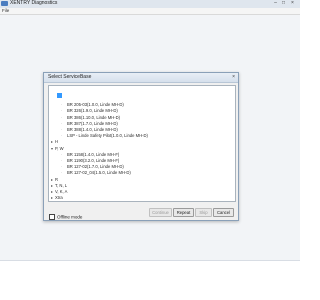  I want to click on tree-leaf-item: · BR 205-03(1.0.0, Linde MH-D), so click(92, 100).